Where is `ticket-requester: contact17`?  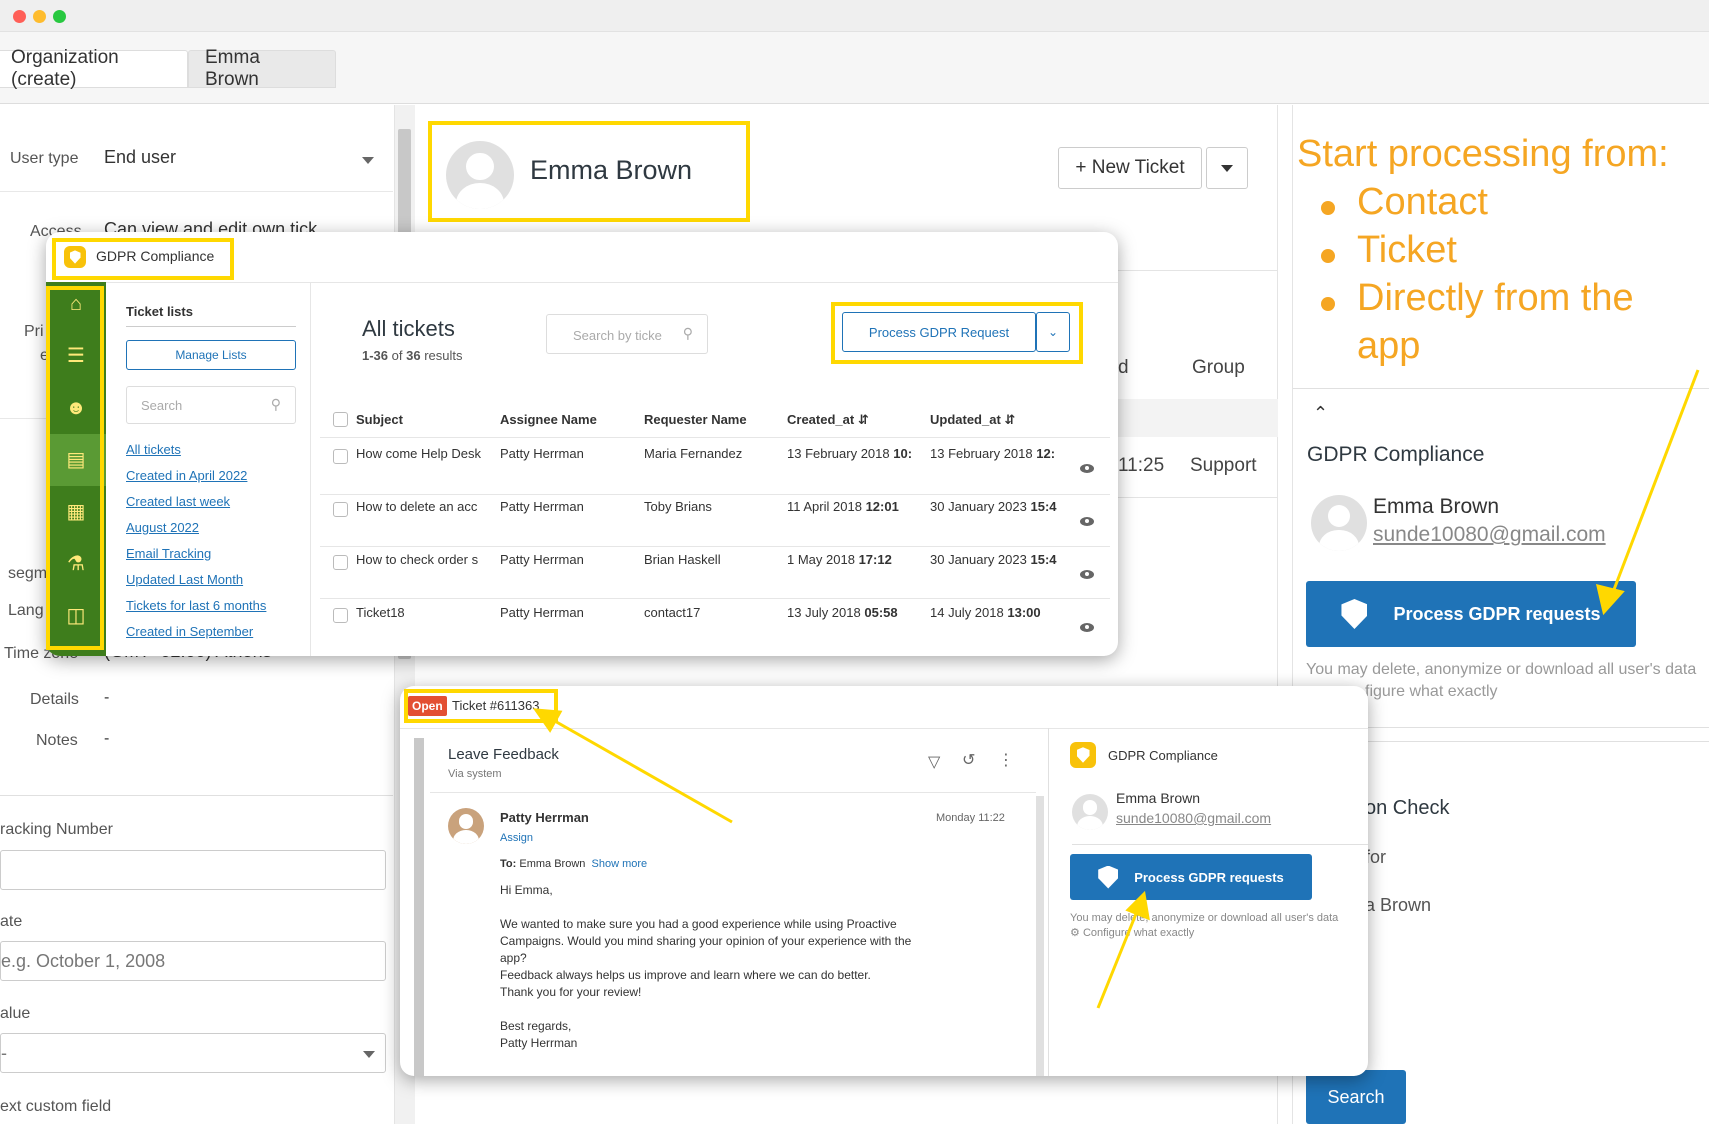
ticket-requester: contact17 is located at coordinates (672, 612).